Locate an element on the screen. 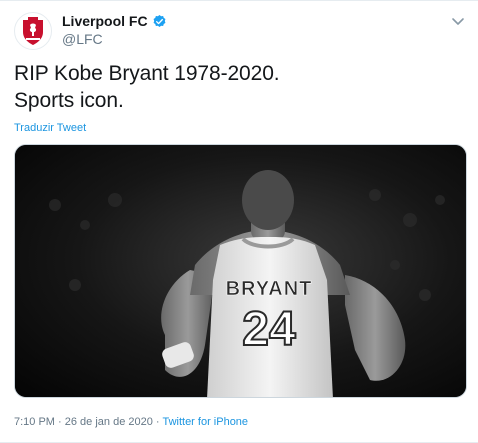 This screenshot has width=478, height=443. tweet-text: RIP Kobe Bryant 1978-2020. Sports icon. is located at coordinates (147, 87).